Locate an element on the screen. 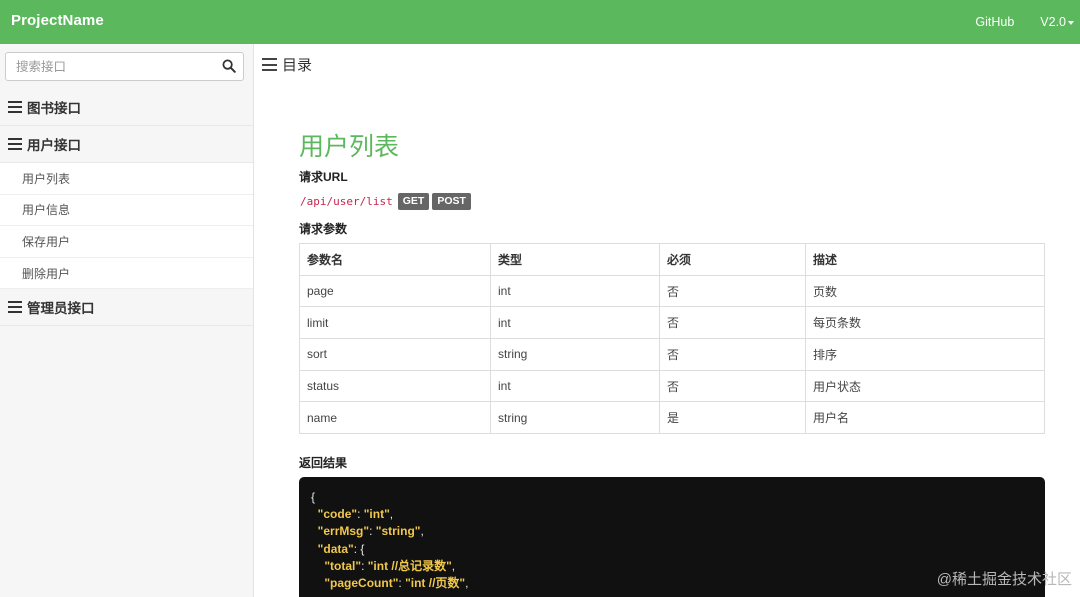 Image resolution: width=1080 pixels, height=597 pixels. sidebar-menu: 图书接口 用户接口 用户列表 用户信息 保存用户 删除用户 管理员接口 is located at coordinates (126, 208).